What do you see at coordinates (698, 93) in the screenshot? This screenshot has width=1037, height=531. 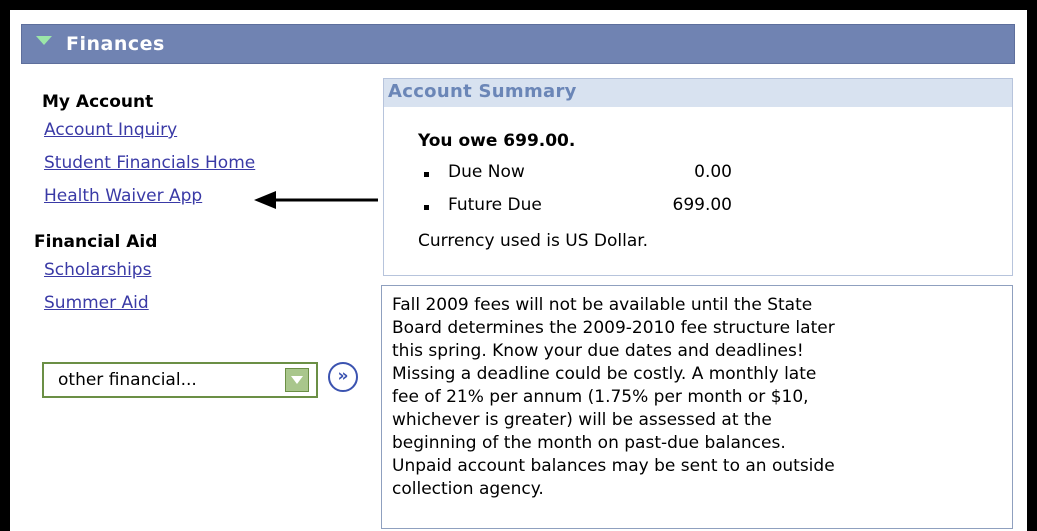 I see `account-summary-header: Account Summary` at bounding box center [698, 93].